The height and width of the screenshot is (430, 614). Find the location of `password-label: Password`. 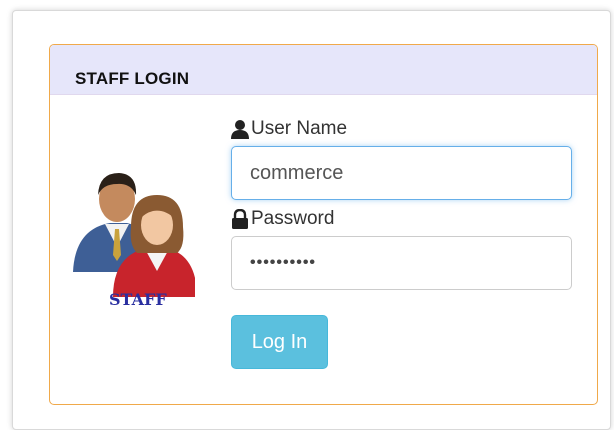

password-label: Password is located at coordinates (282, 219).